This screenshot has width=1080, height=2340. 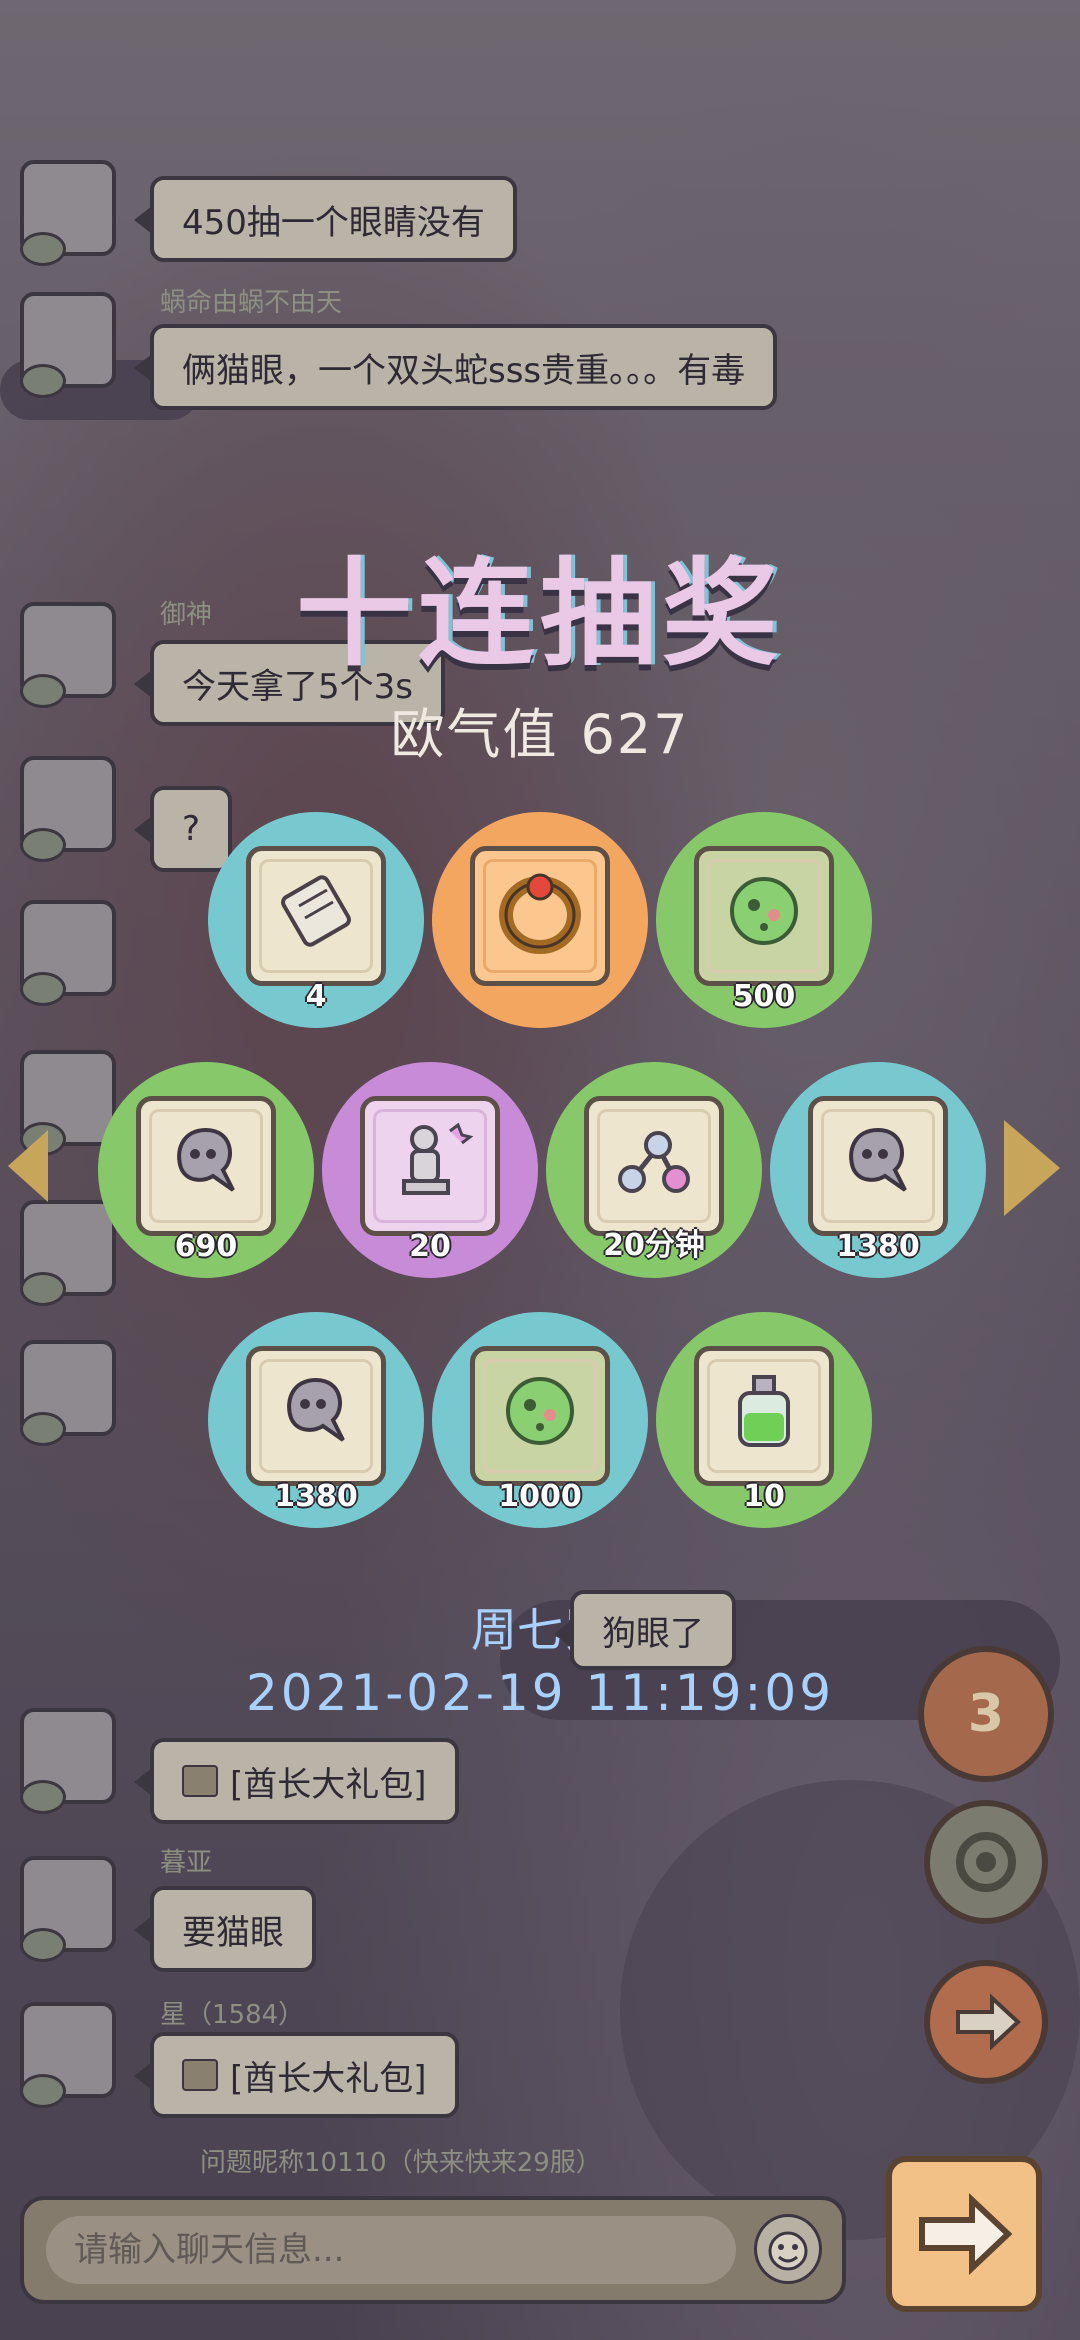 What do you see at coordinates (316, 911) in the screenshot?
I see `scroll-icon` at bounding box center [316, 911].